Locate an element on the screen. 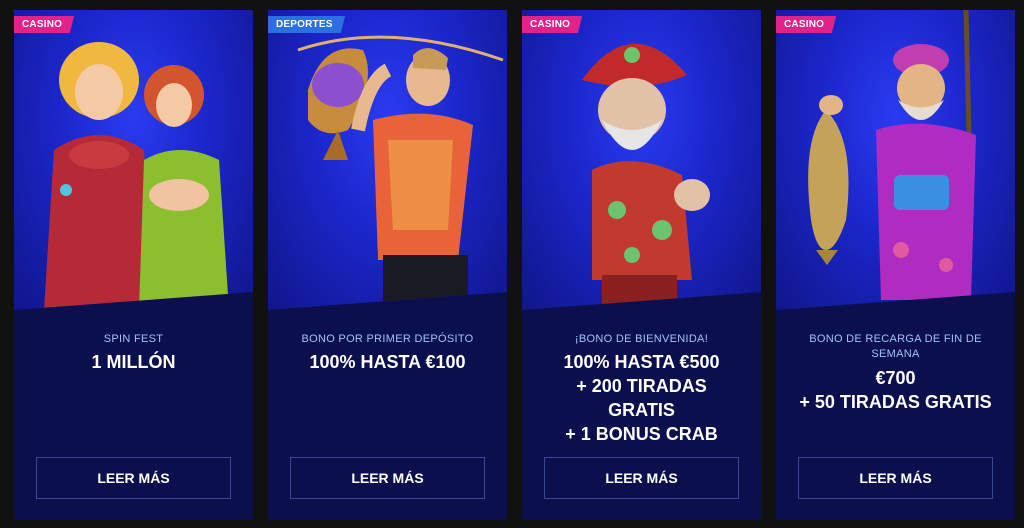 The width and height of the screenshot is (1024, 528). promo-subtitle: BONO DE RECARGA DE FIN DE SEMANA is located at coordinates (895, 346).